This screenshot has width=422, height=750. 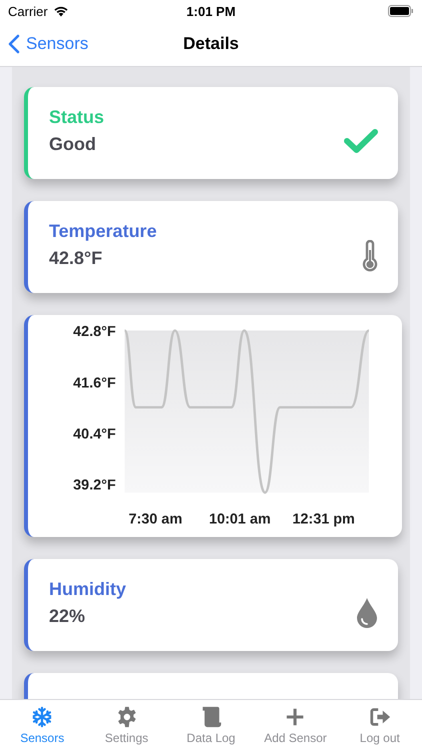 What do you see at coordinates (239, 520) in the screenshot?
I see `x-axis-label: 10:01 am` at bounding box center [239, 520].